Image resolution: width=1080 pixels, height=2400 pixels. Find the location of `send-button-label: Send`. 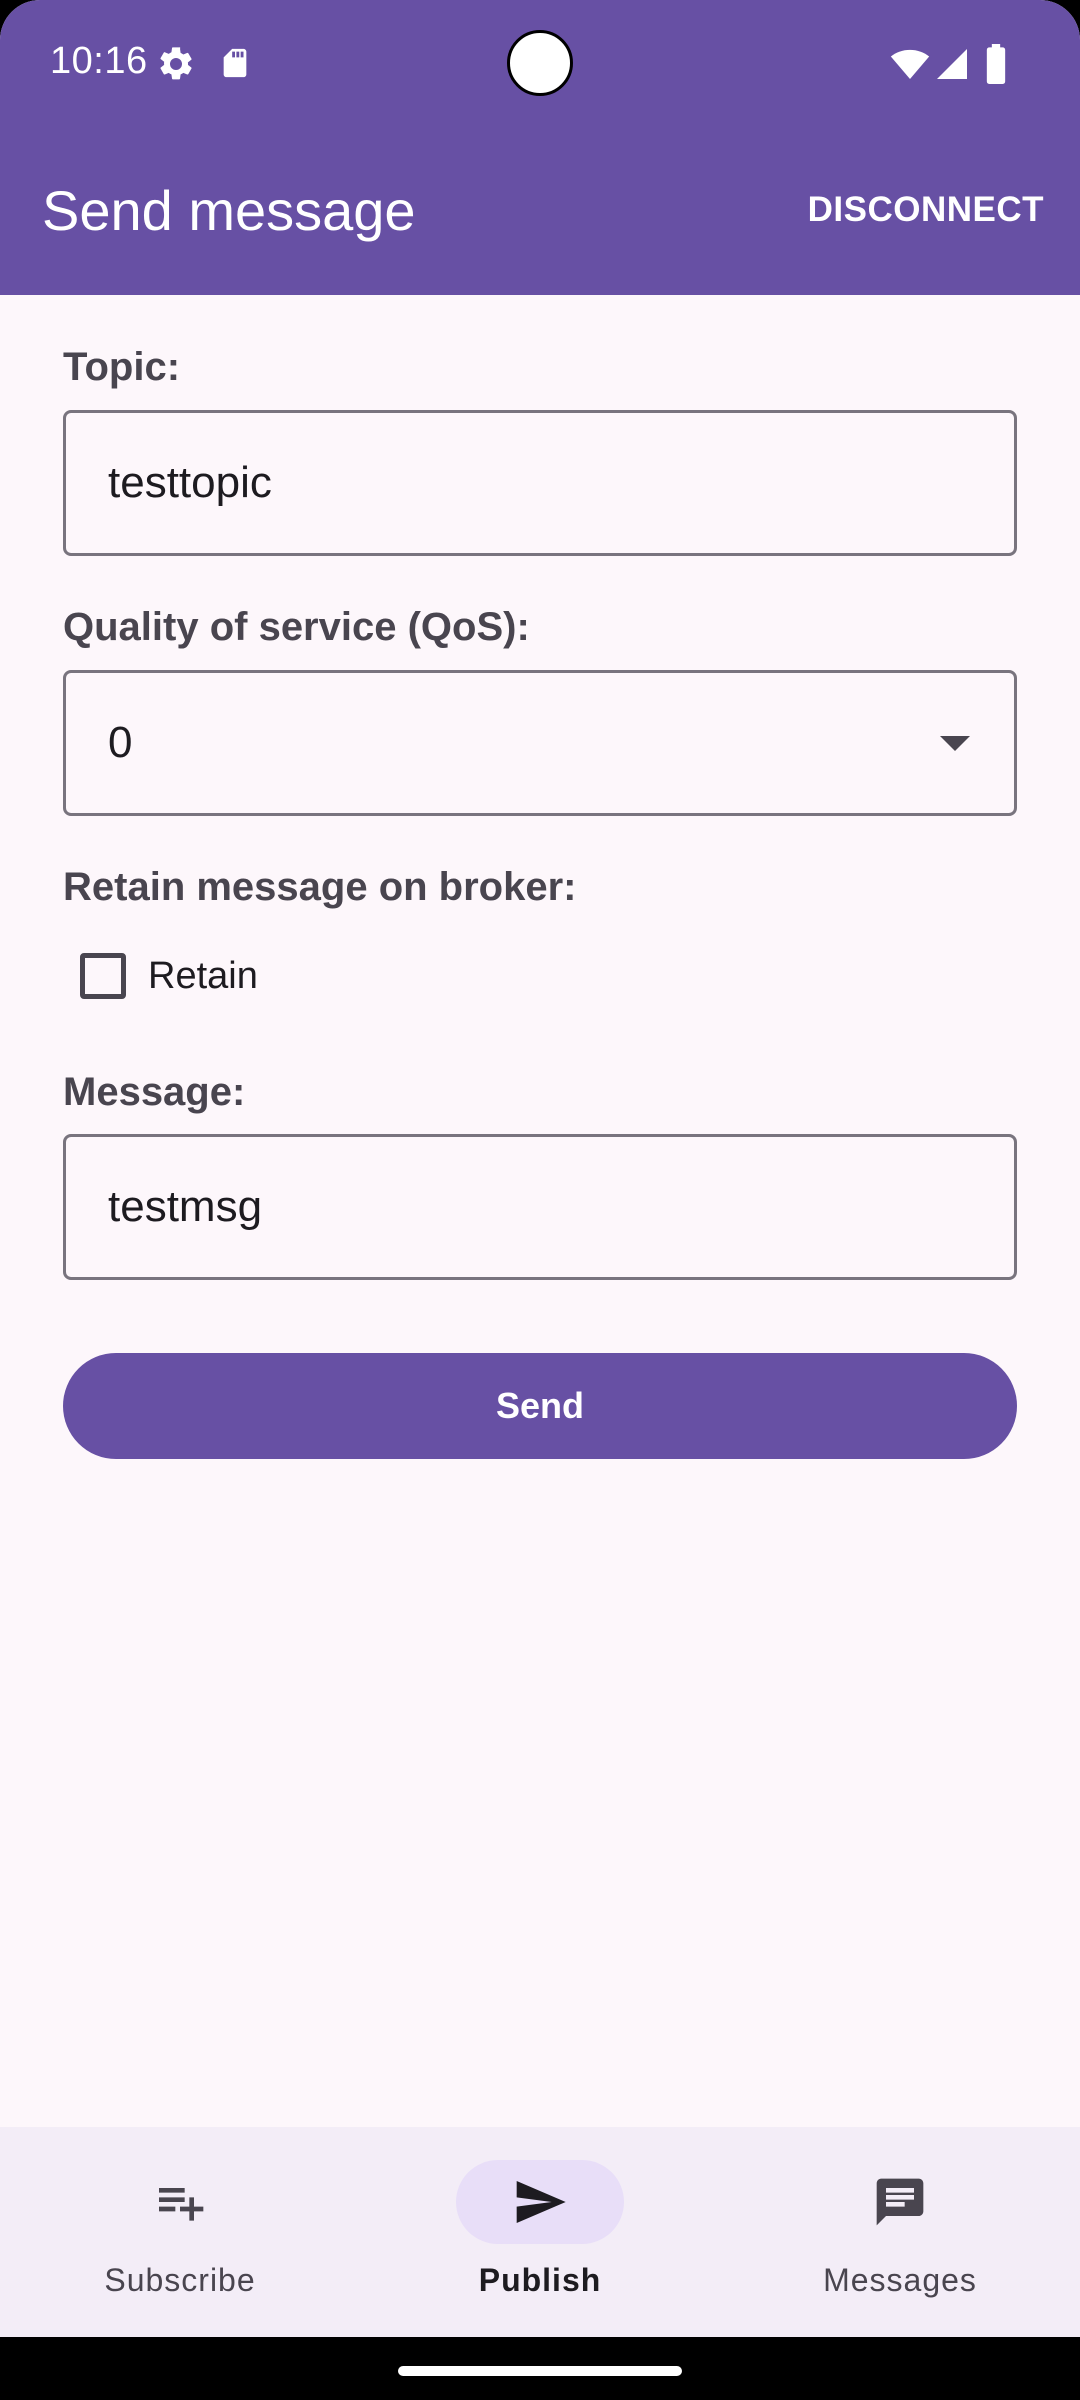

send-button-label: Send is located at coordinates (539, 1405).